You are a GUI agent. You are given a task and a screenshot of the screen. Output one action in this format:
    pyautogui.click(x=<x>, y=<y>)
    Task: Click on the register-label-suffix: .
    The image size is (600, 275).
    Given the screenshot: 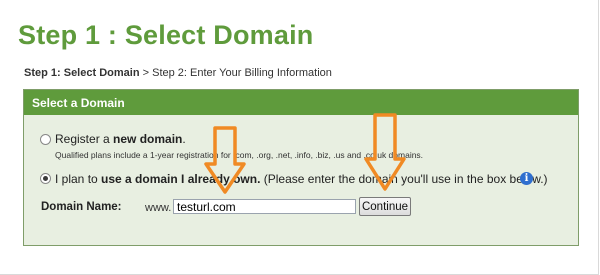 What is the action you would take?
    pyautogui.click(x=184, y=139)
    